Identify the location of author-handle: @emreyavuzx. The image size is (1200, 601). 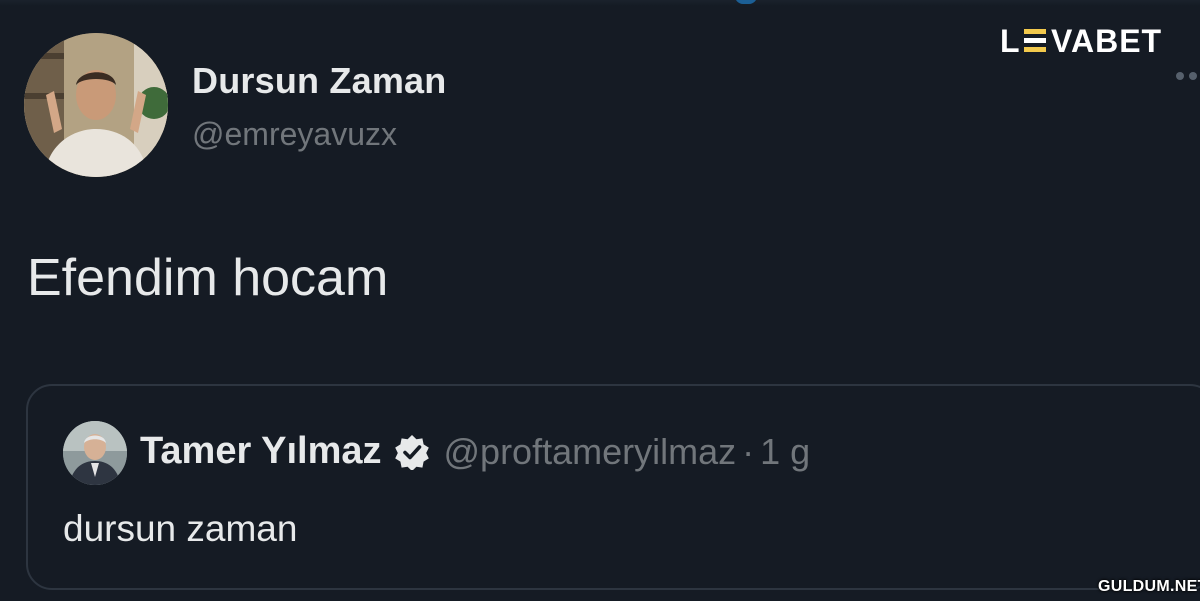
(294, 134).